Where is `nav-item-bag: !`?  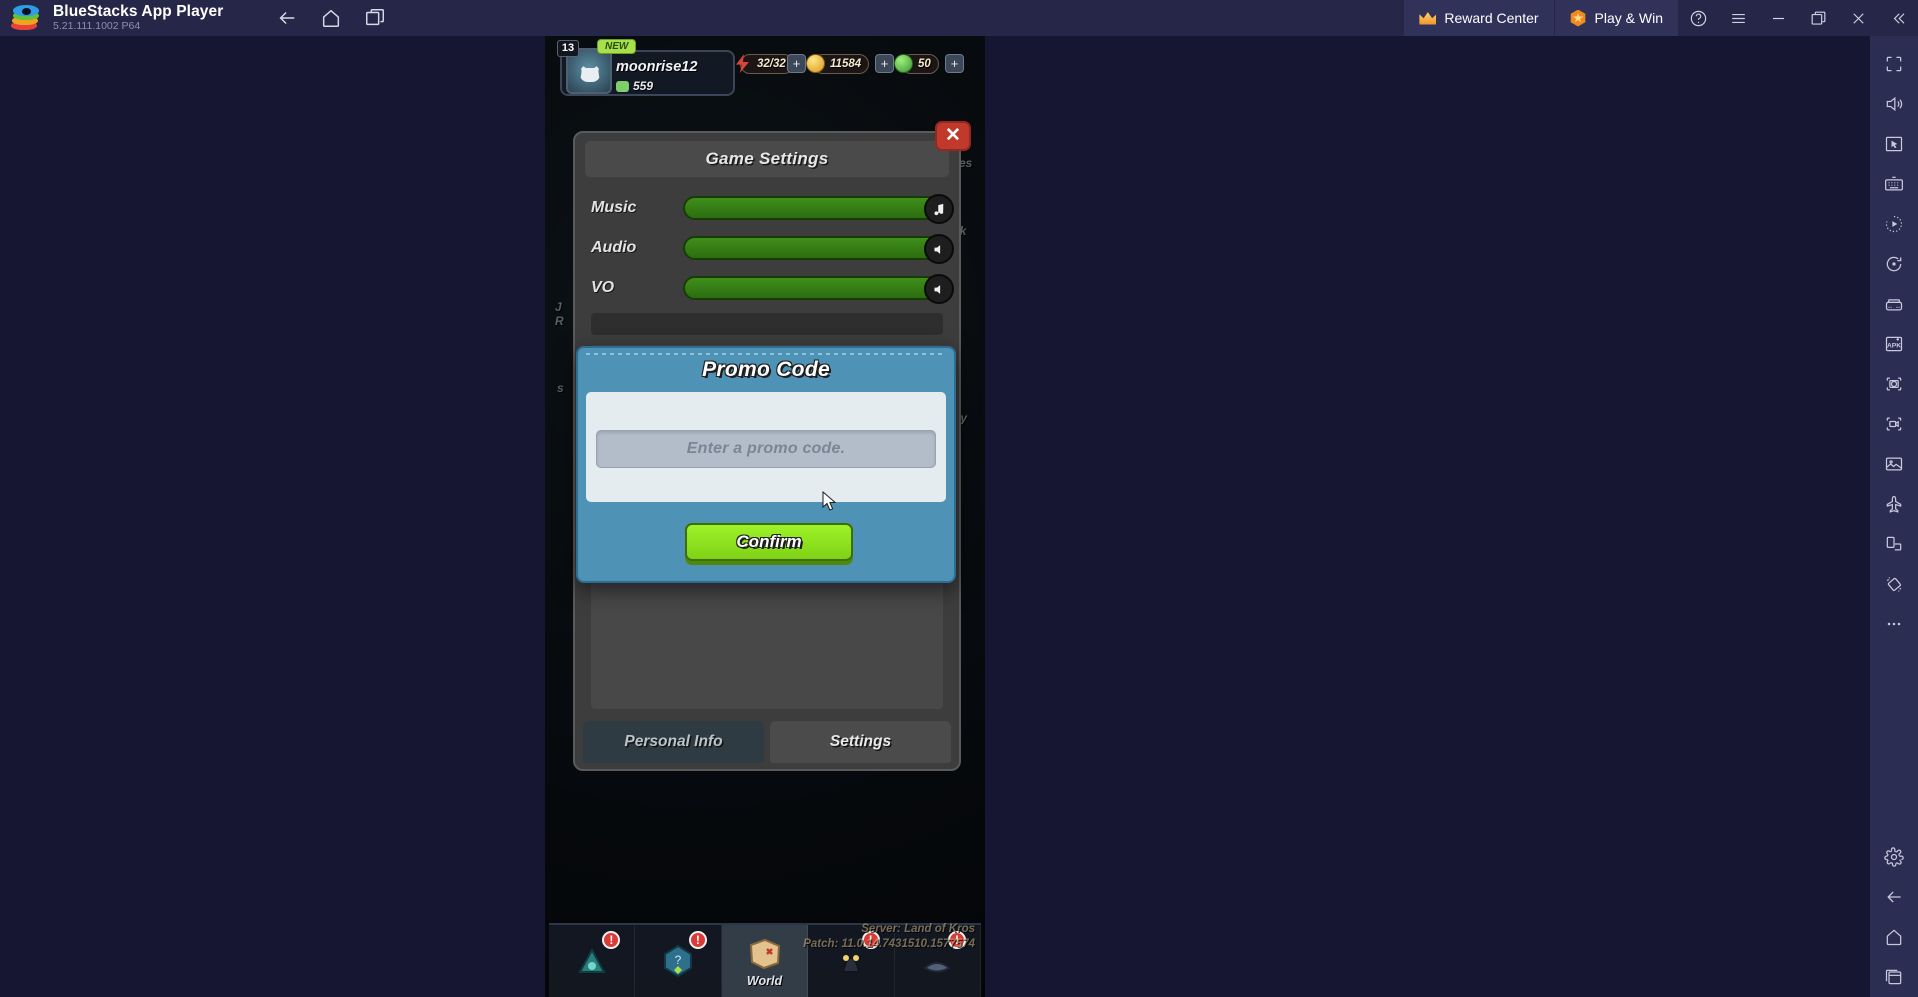
nav-item-bag: ! is located at coordinates (592, 961).